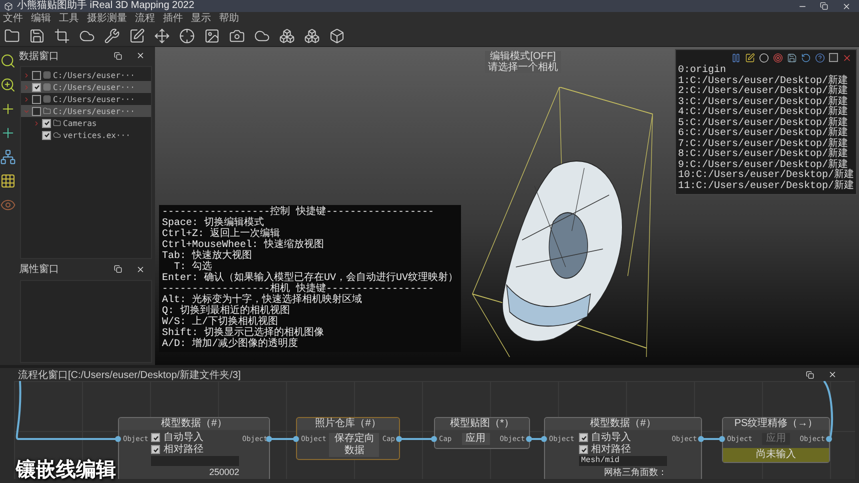 This screenshot has height=483, width=859. Describe the element at coordinates (523, 68) in the screenshot. I see `hint-text: 请选择一个相机` at that location.